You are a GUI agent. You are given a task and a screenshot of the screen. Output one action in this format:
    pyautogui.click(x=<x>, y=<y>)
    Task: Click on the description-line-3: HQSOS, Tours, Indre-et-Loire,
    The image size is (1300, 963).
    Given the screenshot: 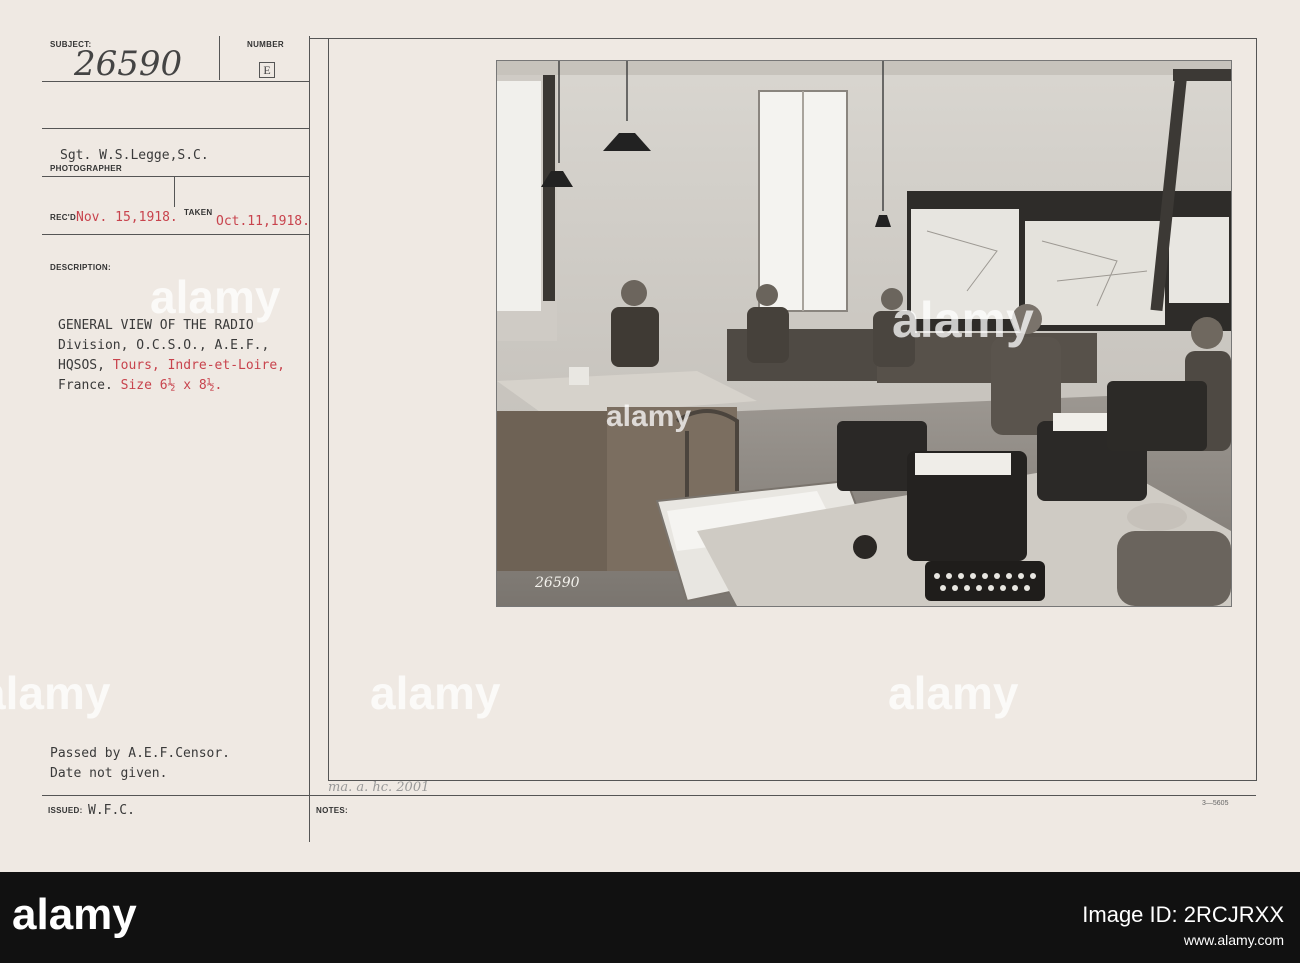 What is the action you would take?
    pyautogui.click(x=171, y=365)
    